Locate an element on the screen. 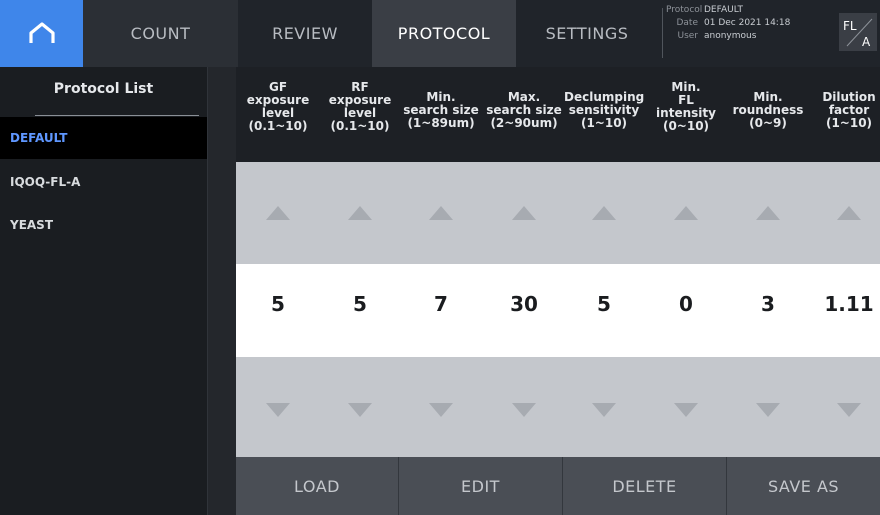  delete-button: DELETE is located at coordinates (645, 486).